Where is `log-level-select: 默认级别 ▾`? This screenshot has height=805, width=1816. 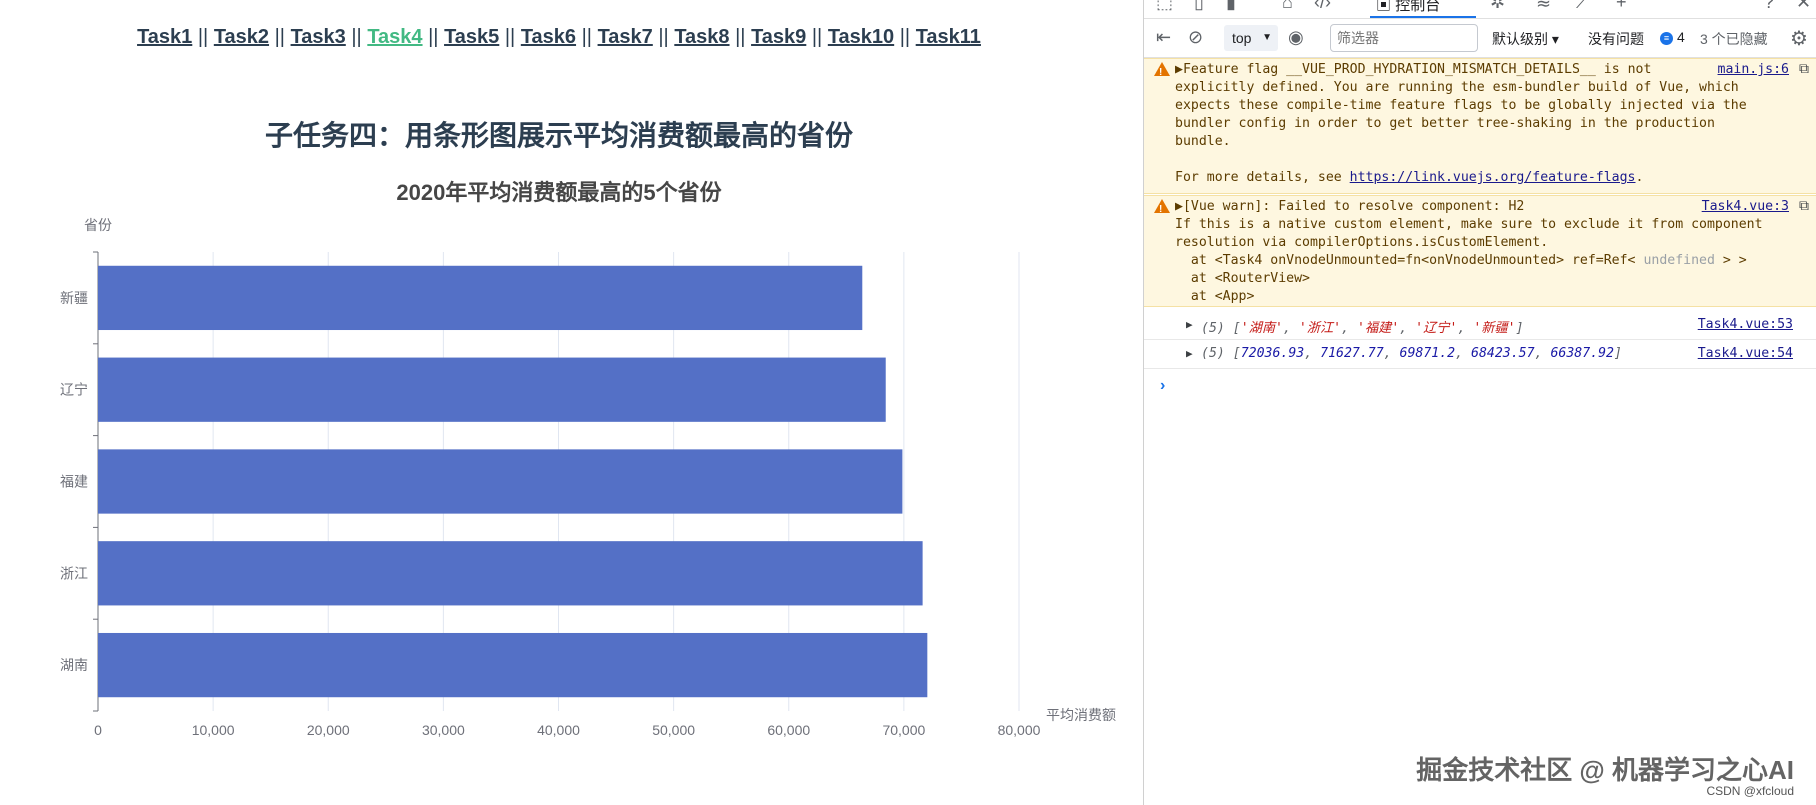 log-level-select: 默认级别 ▾ is located at coordinates (1525, 39).